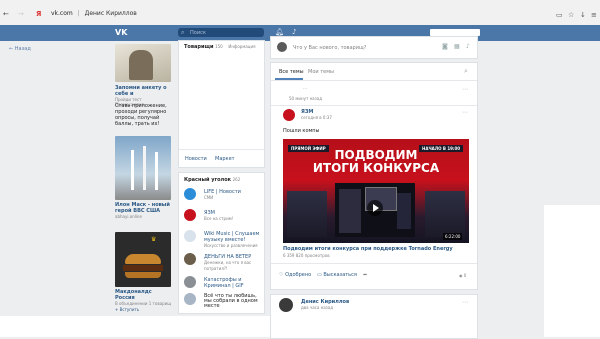 This screenshot has width=600, height=339. Describe the element at coordinates (219, 46) in the screenshot. I see `friends-count: 150` at that location.